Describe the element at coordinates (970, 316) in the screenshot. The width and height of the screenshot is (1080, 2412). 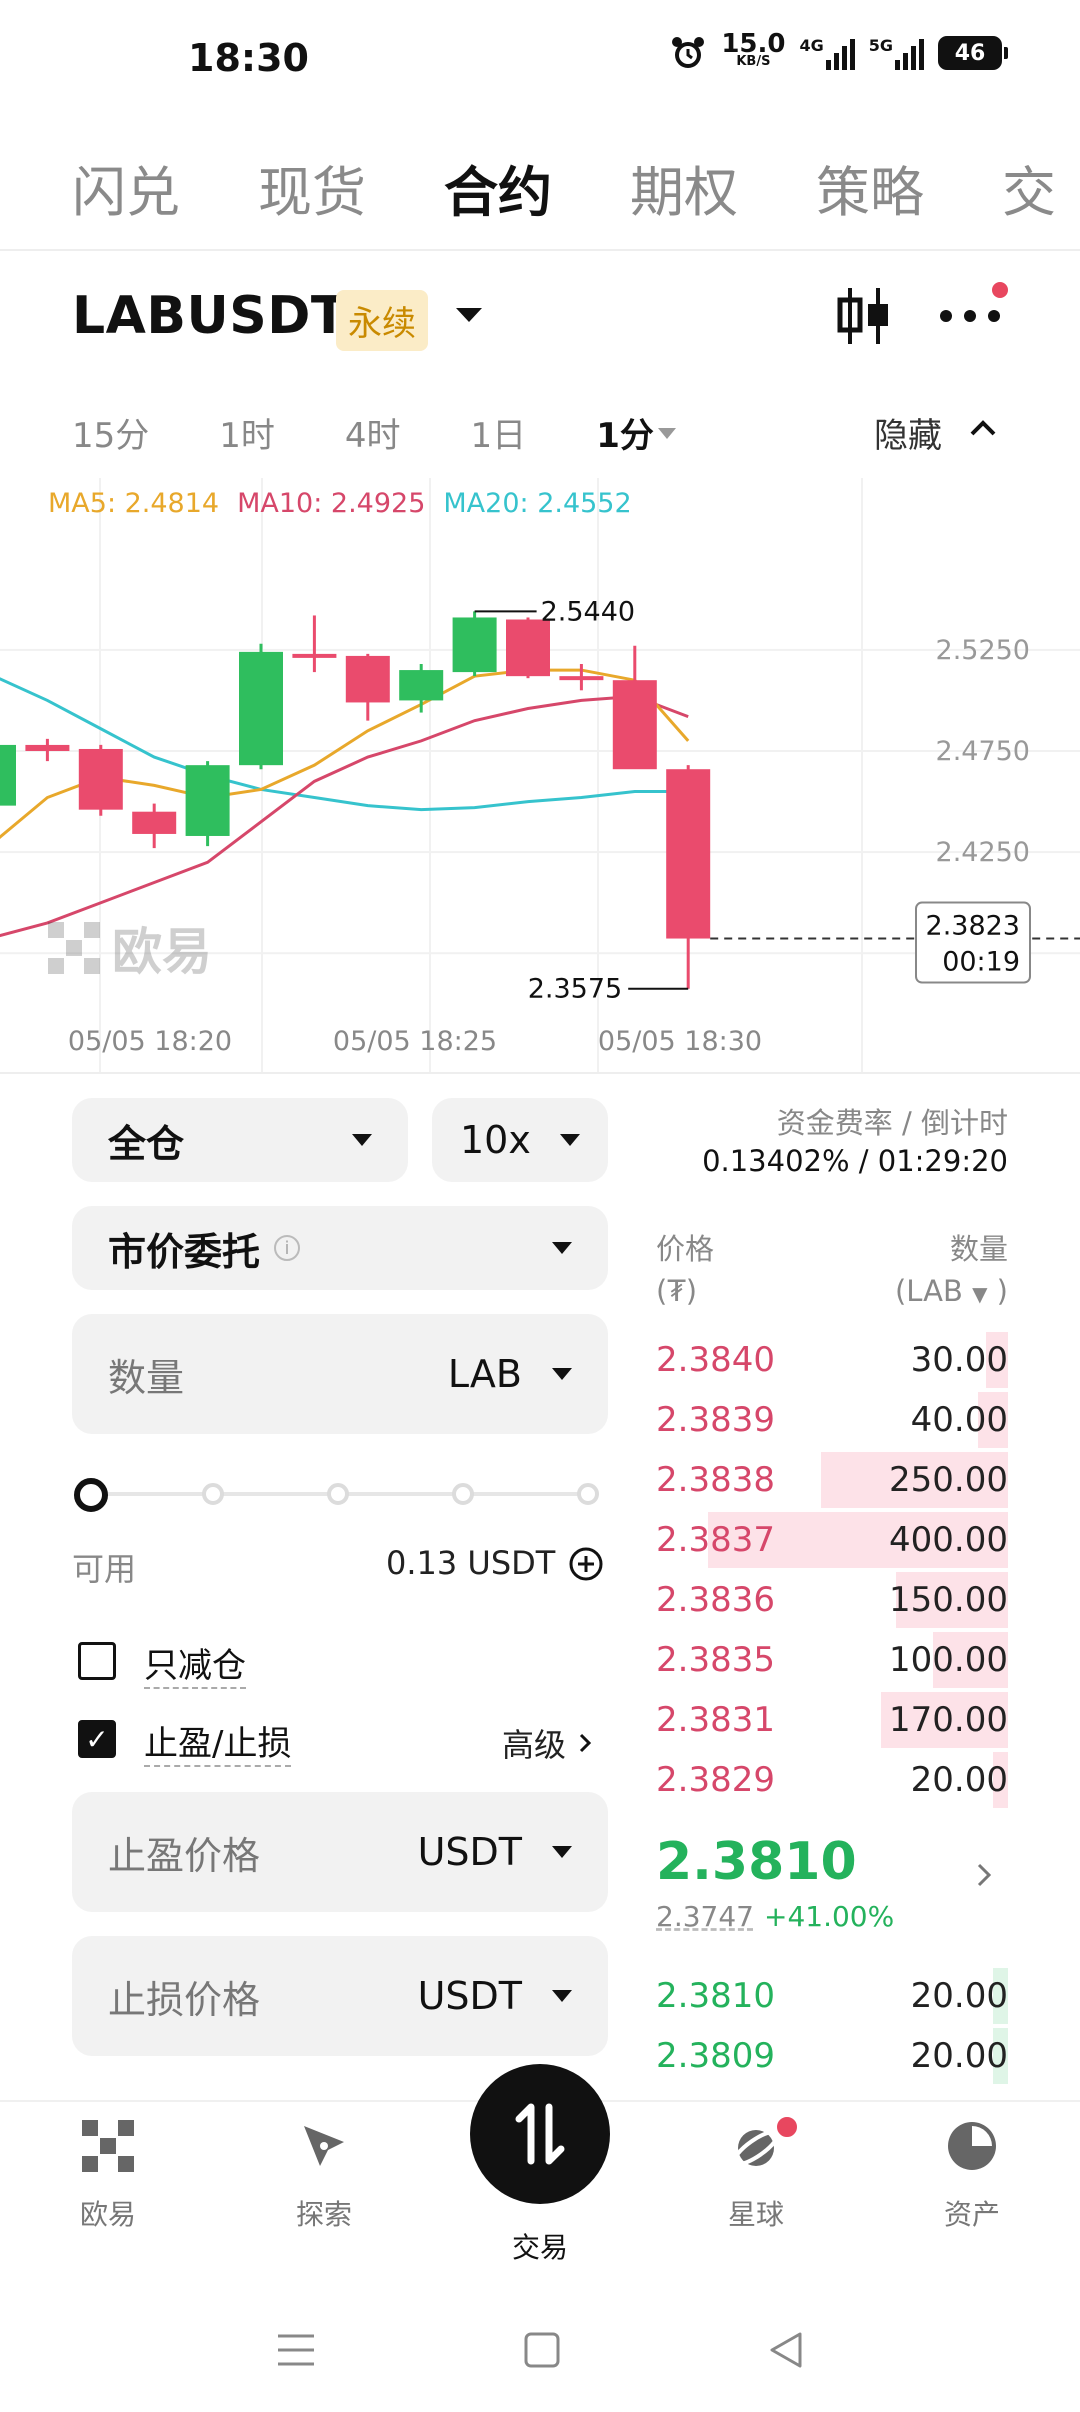
I see `more-icon` at that location.